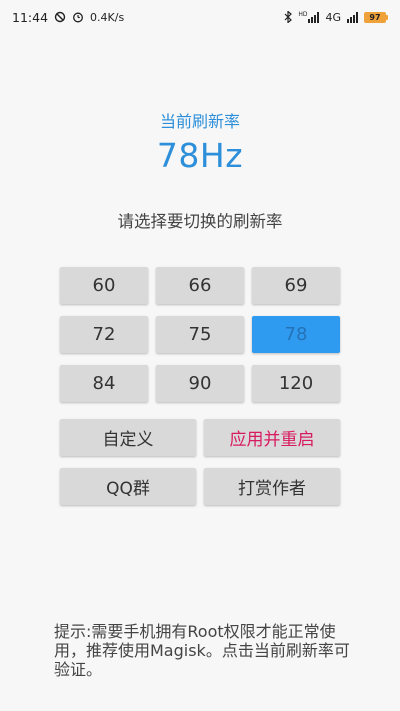 The width and height of the screenshot is (400, 711). I want to click on rate-button-120: 120, so click(296, 383).